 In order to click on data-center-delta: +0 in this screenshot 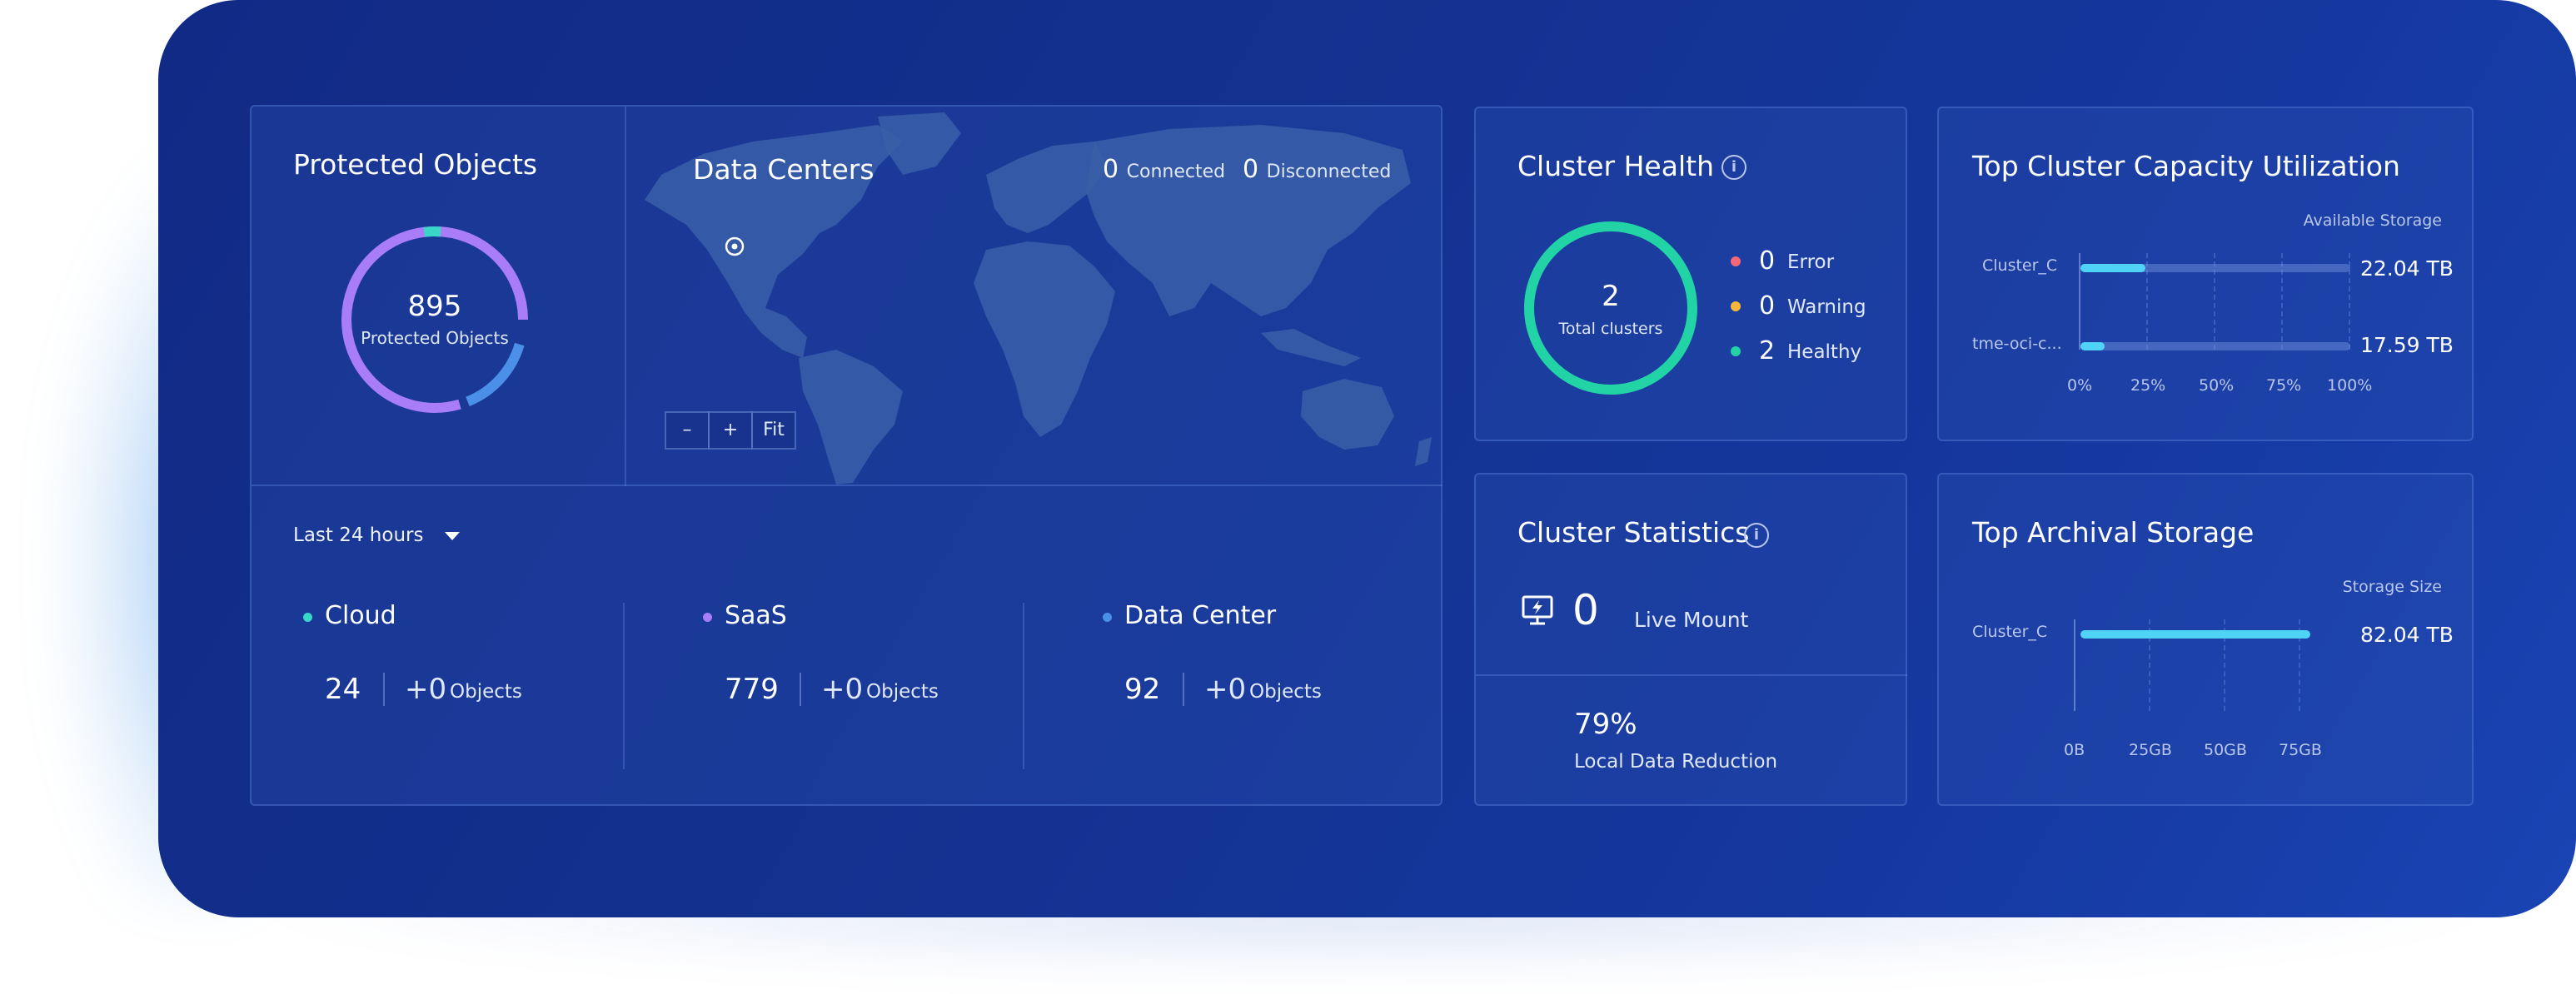, I will do `click(1225, 689)`.